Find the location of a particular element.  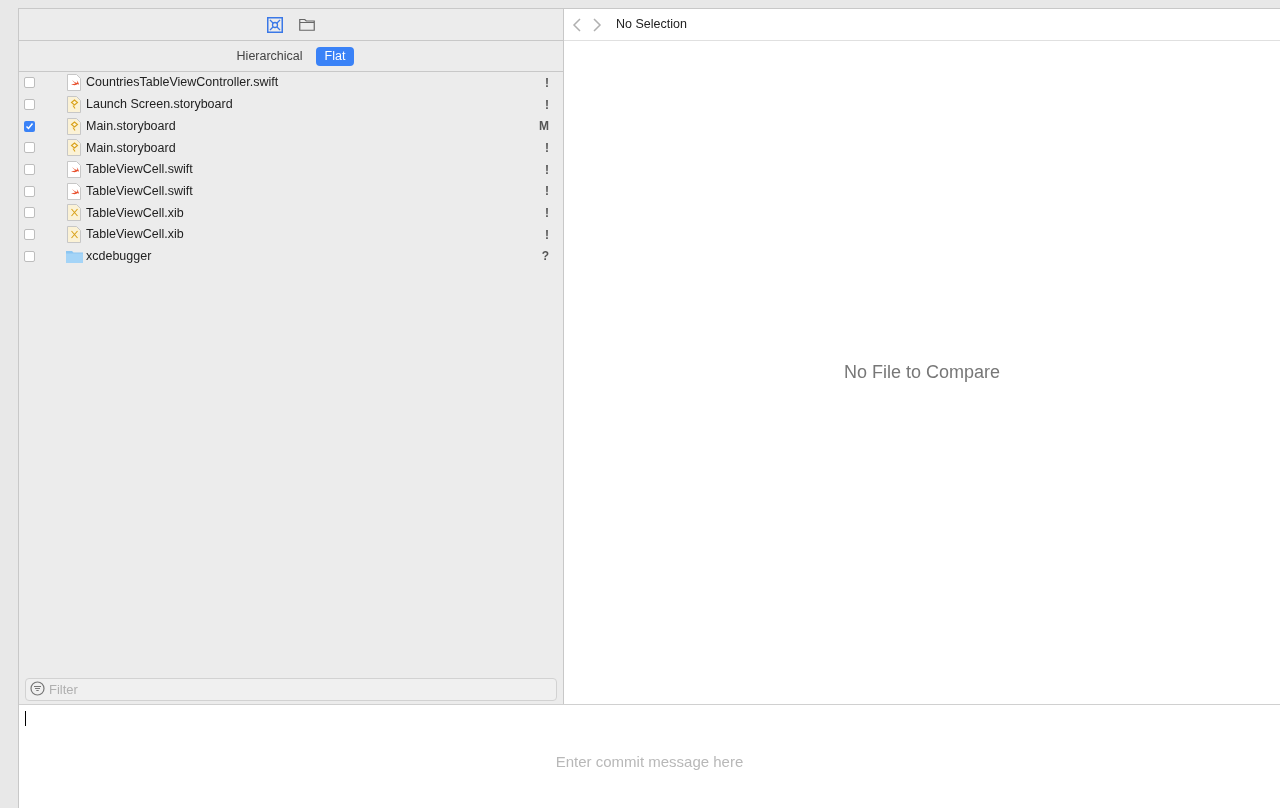

editor-title: No Selection is located at coordinates (651, 25).